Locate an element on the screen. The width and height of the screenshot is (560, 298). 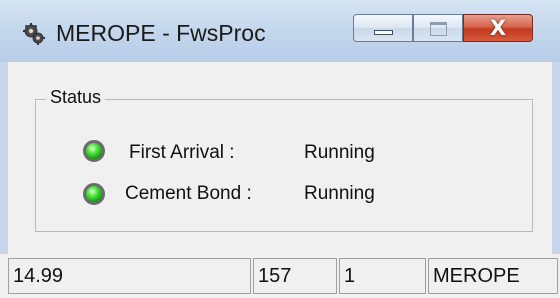
cement-bond-label: Cement Bond : is located at coordinates (188, 193).